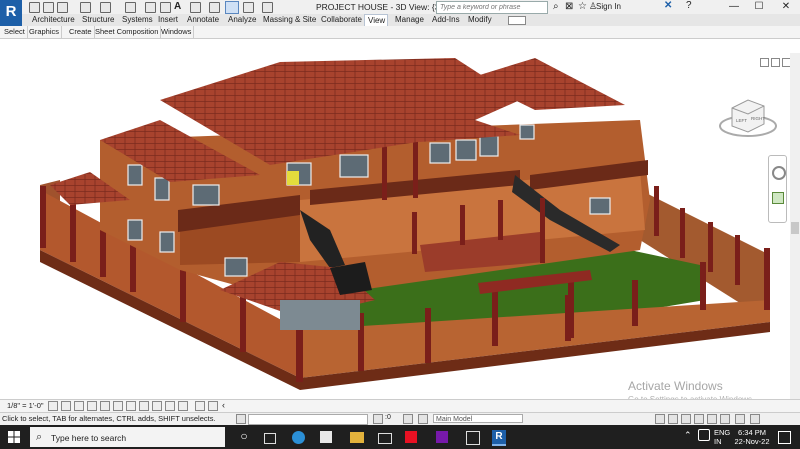 Image resolution: width=800 pixels, height=449 pixels. What do you see at coordinates (673, 419) in the screenshot?
I see `select-underlay-icon` at bounding box center [673, 419].